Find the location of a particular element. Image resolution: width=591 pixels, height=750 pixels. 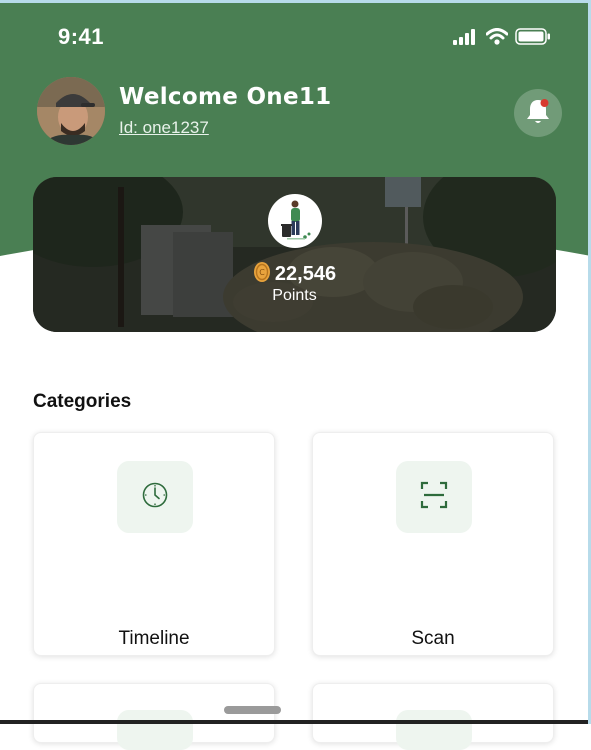

bottom-edge is located at coordinates (295, 722).